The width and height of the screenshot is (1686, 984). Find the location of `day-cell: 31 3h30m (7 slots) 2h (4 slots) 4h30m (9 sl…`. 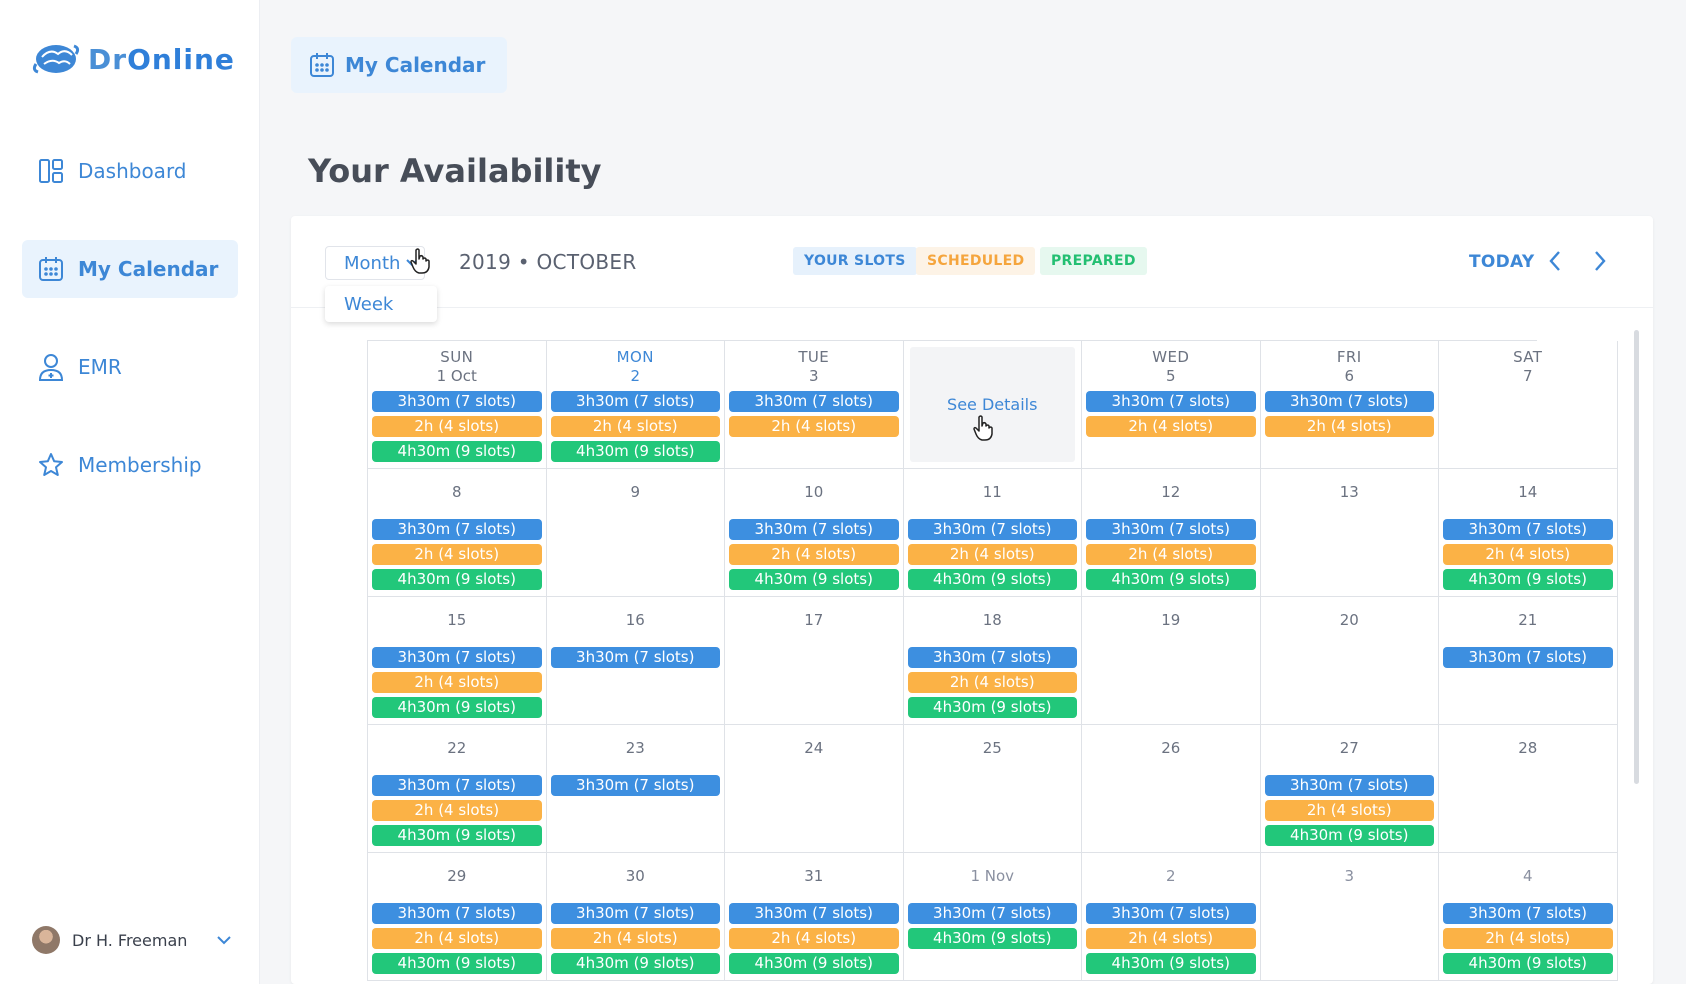

day-cell: 31 3h30m (7 slots) 2h (4 slots) 4h30m (9 sl… is located at coordinates (814, 917).